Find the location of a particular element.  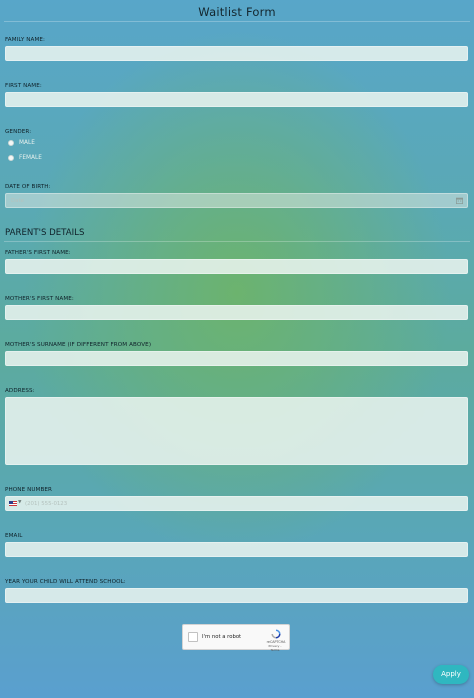

title-divider is located at coordinates (237, 21).